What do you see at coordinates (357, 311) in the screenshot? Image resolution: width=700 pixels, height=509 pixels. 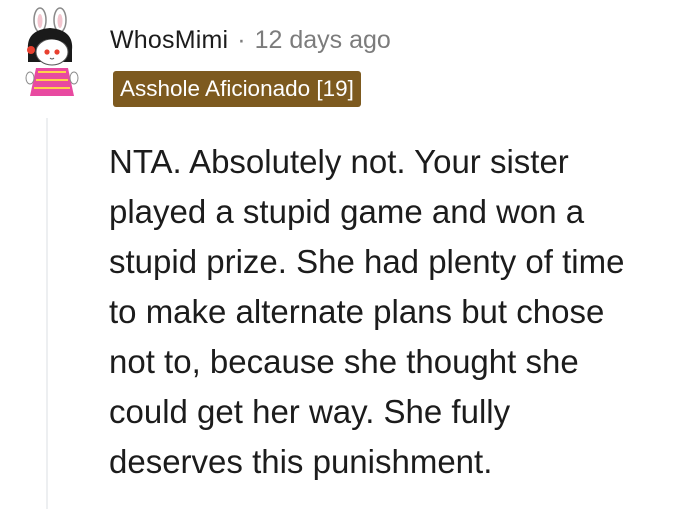 I see `comment-body-line: to make alternate plans but chose` at bounding box center [357, 311].